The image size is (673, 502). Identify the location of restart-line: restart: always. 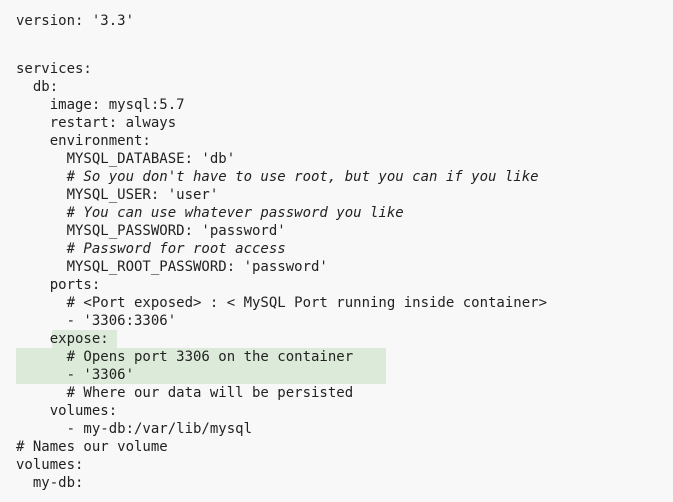
(96, 123).